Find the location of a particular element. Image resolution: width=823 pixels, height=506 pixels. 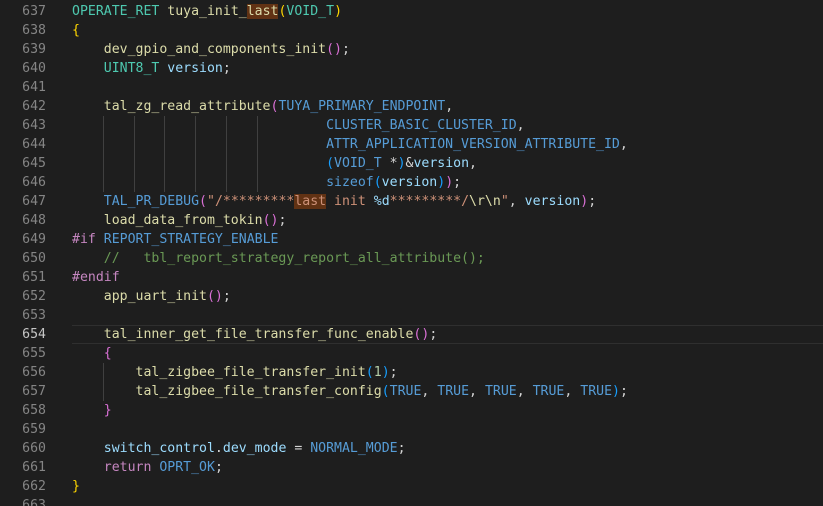

line-number: 656 is located at coordinates (34, 372).